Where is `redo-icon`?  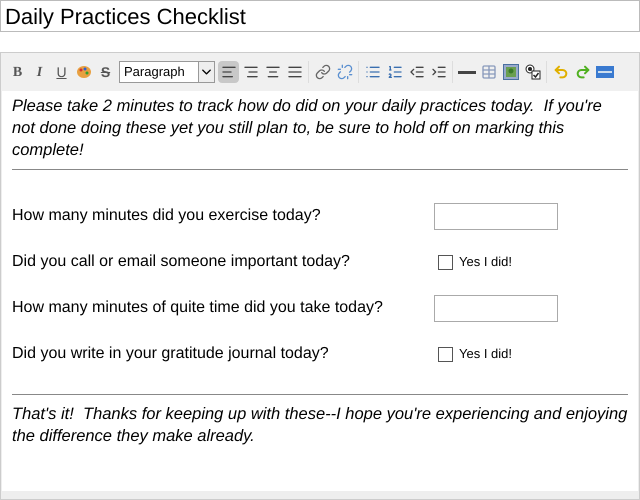
redo-icon is located at coordinates (582, 72).